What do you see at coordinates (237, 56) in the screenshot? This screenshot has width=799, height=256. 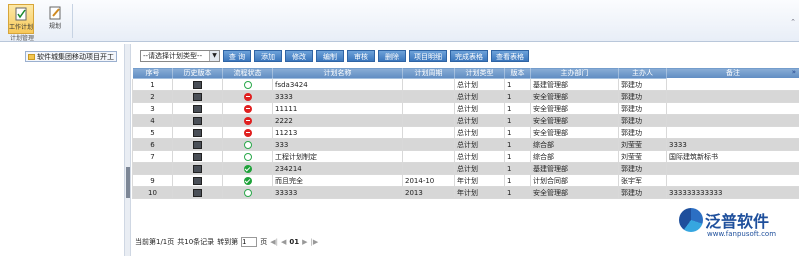 I see `query-button: 查 询` at bounding box center [237, 56].